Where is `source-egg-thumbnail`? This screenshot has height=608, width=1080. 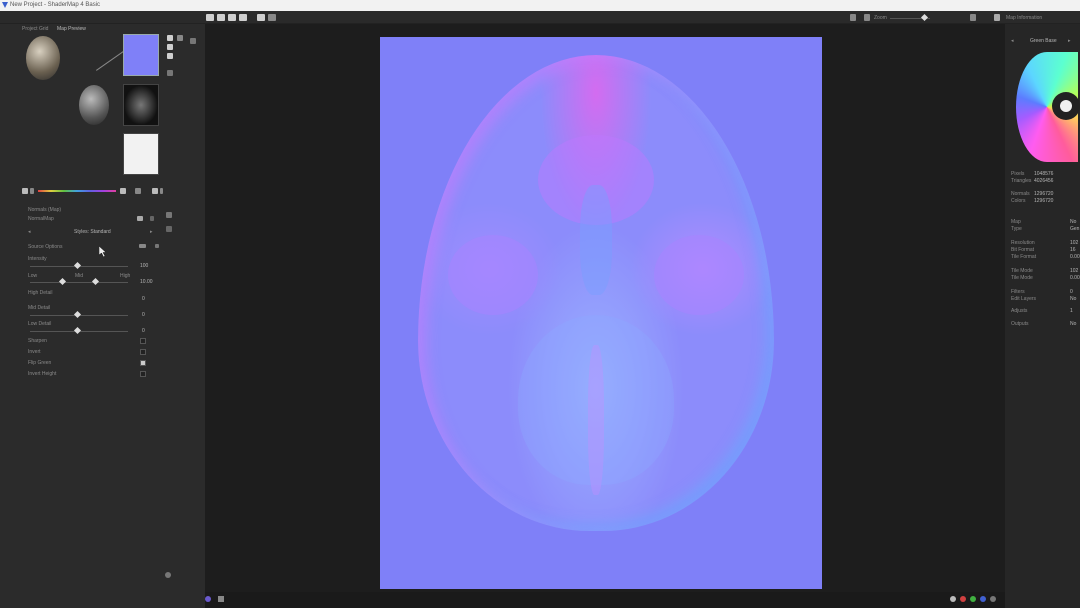 source-egg-thumbnail is located at coordinates (43, 58).